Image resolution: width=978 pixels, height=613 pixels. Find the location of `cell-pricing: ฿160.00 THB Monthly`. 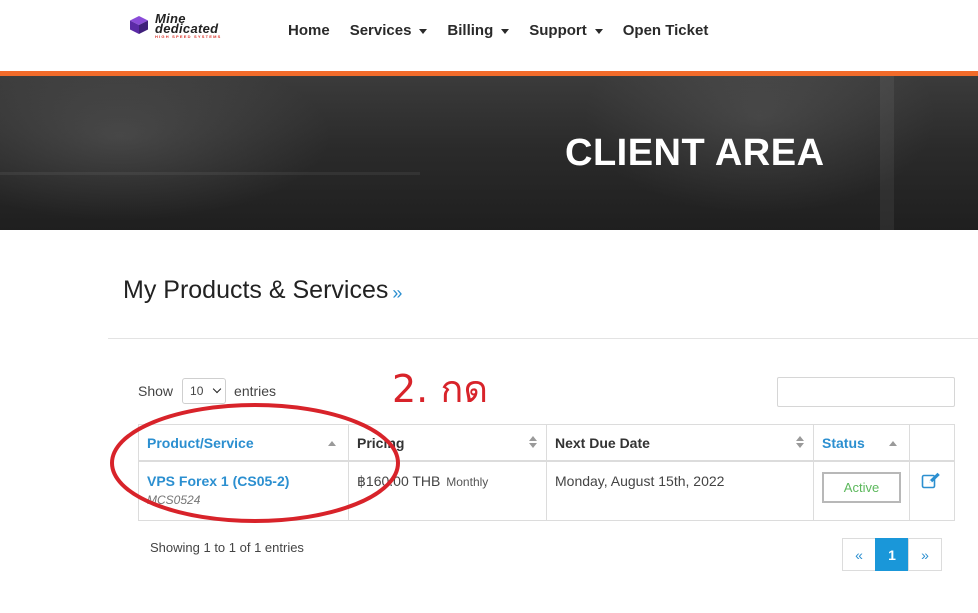

cell-pricing: ฿160.00 THB Monthly is located at coordinates (448, 491).